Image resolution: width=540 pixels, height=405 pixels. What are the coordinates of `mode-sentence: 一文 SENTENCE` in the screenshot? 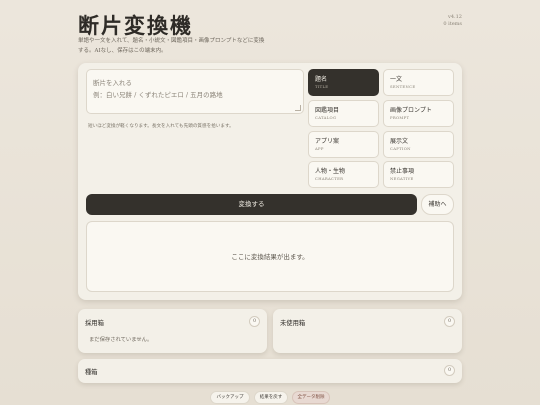 It's located at (418, 82).